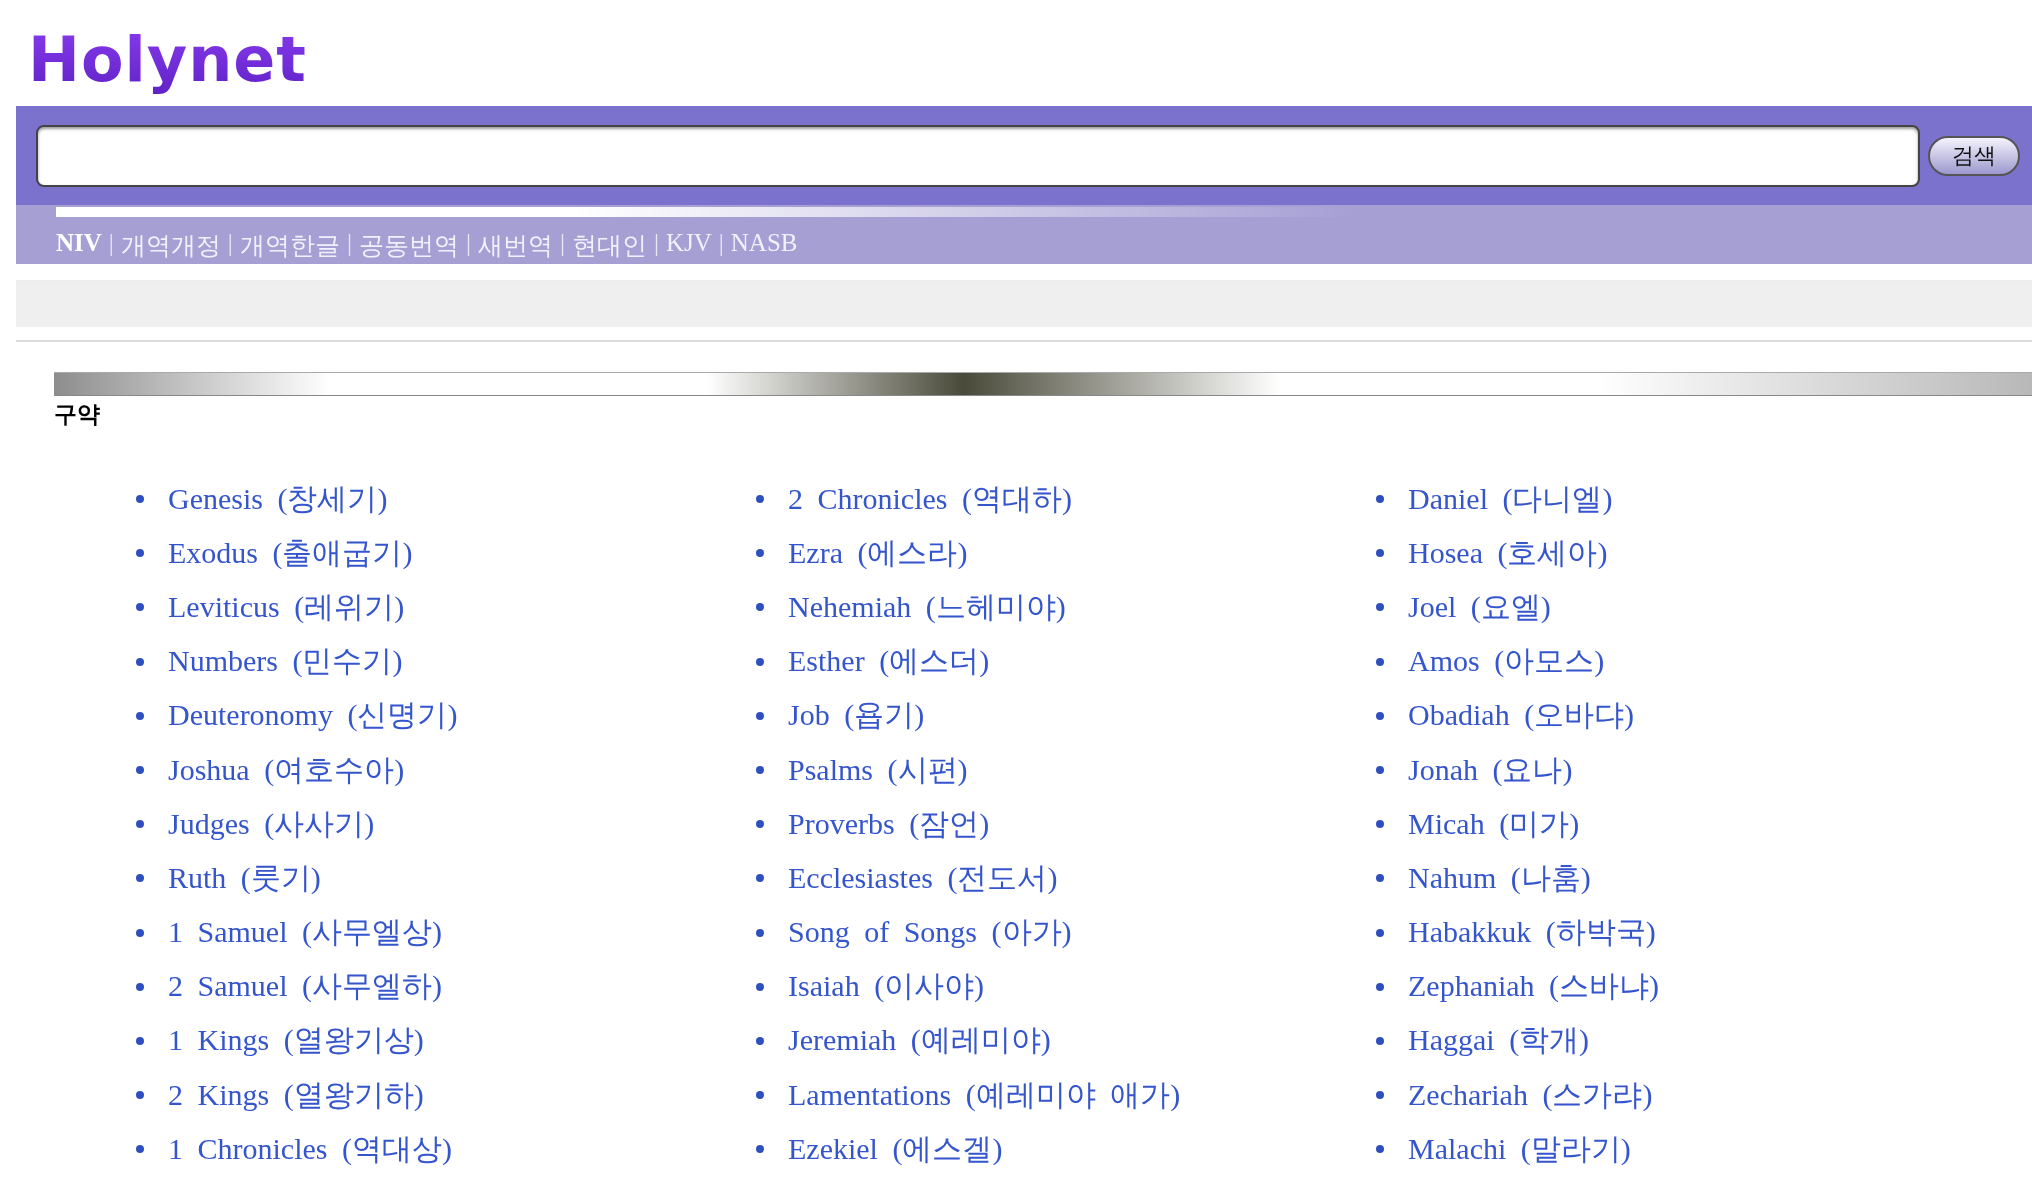 The width and height of the screenshot is (2032, 1193). What do you see at coordinates (1506, 662) in the screenshot?
I see `book-link: Amos (아모스)` at bounding box center [1506, 662].